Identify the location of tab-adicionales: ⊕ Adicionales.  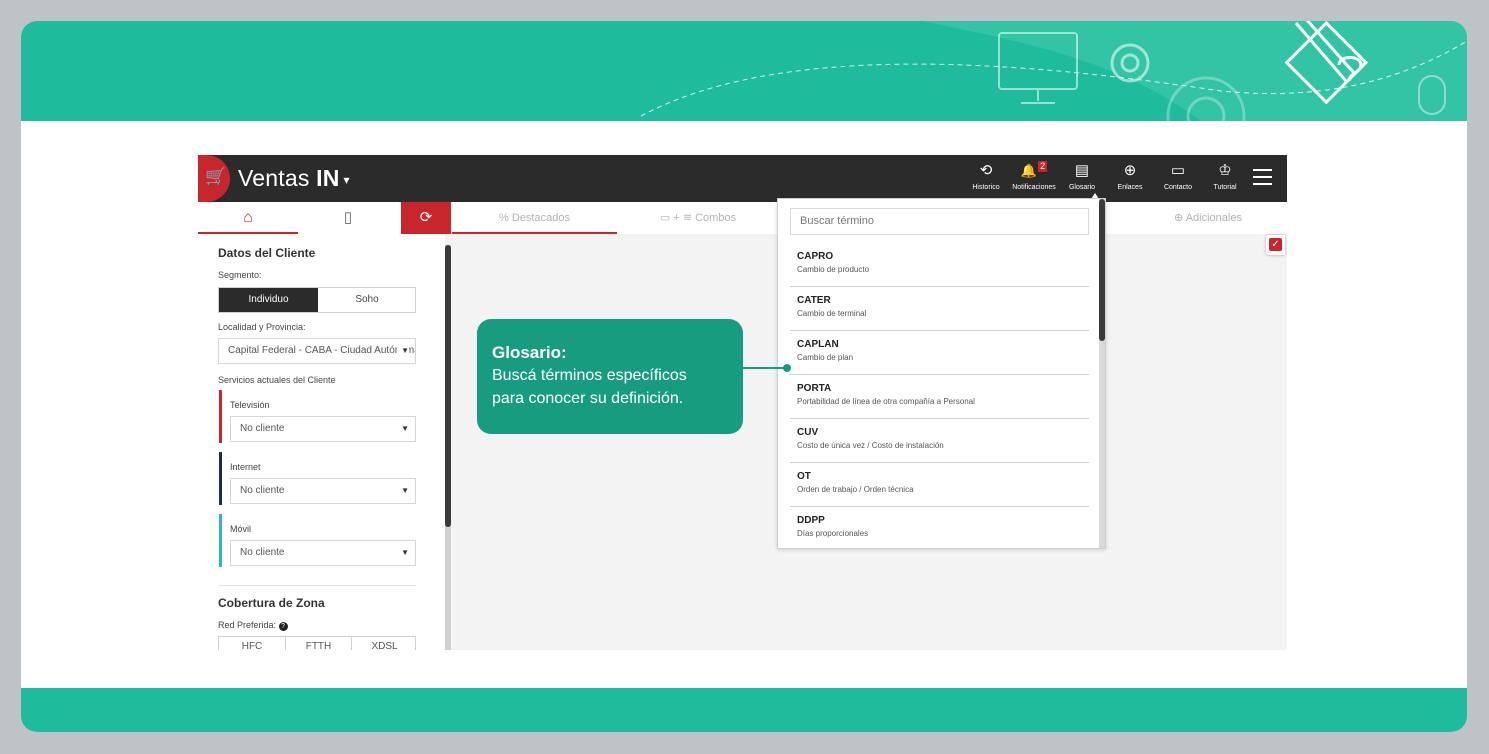
(1208, 218).